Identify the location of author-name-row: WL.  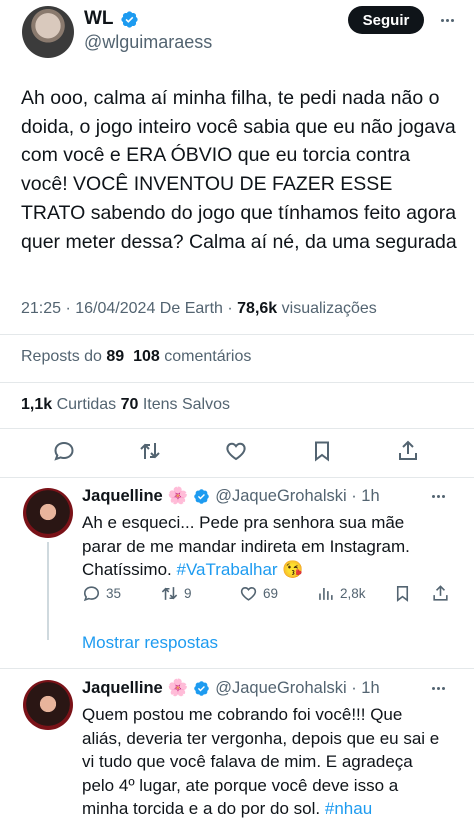
(111, 19).